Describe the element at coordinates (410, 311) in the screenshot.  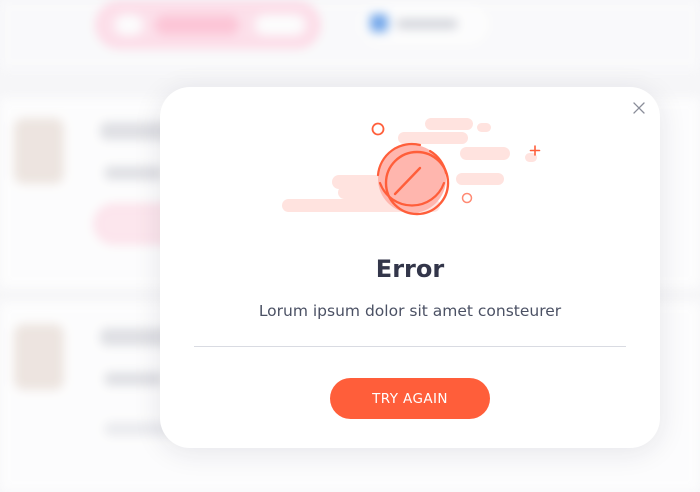
I see `dialog-message: Lorum ipsum dolor sit amet consteurer` at that location.